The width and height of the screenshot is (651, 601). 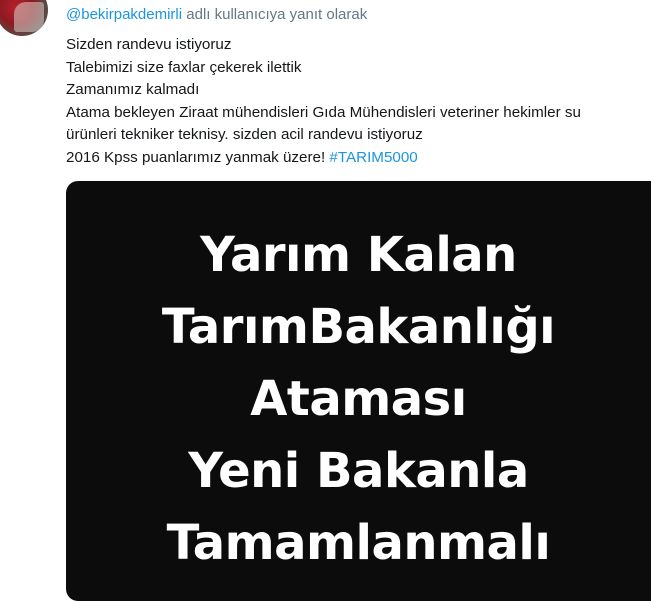 I want to click on media-caption-line: Ataması, so click(x=358, y=399).